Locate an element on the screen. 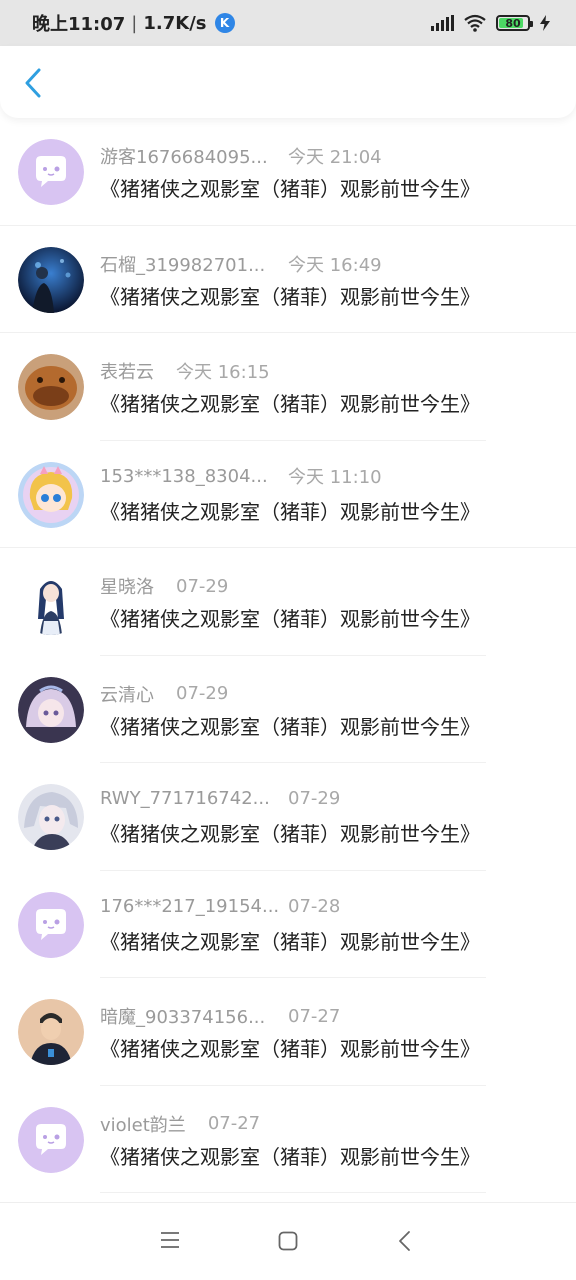 Image resolution: width=576 pixels, height=1280 pixels. app-notification-icon: K is located at coordinates (224, 23).